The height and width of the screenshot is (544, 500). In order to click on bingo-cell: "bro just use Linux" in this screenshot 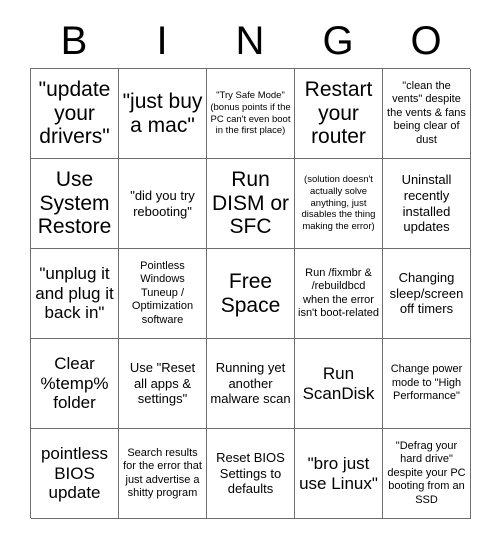, I will do `click(339, 474)`.